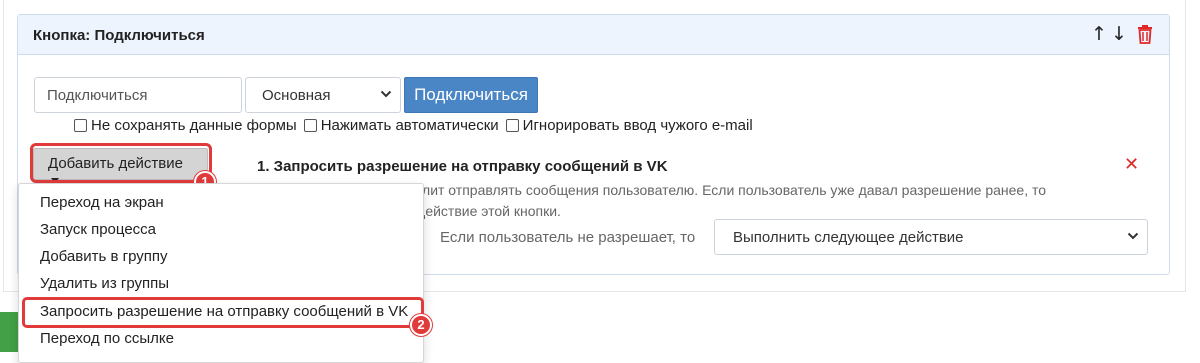  I want to click on arrow-up-icon: ↑, so click(1099, 34).